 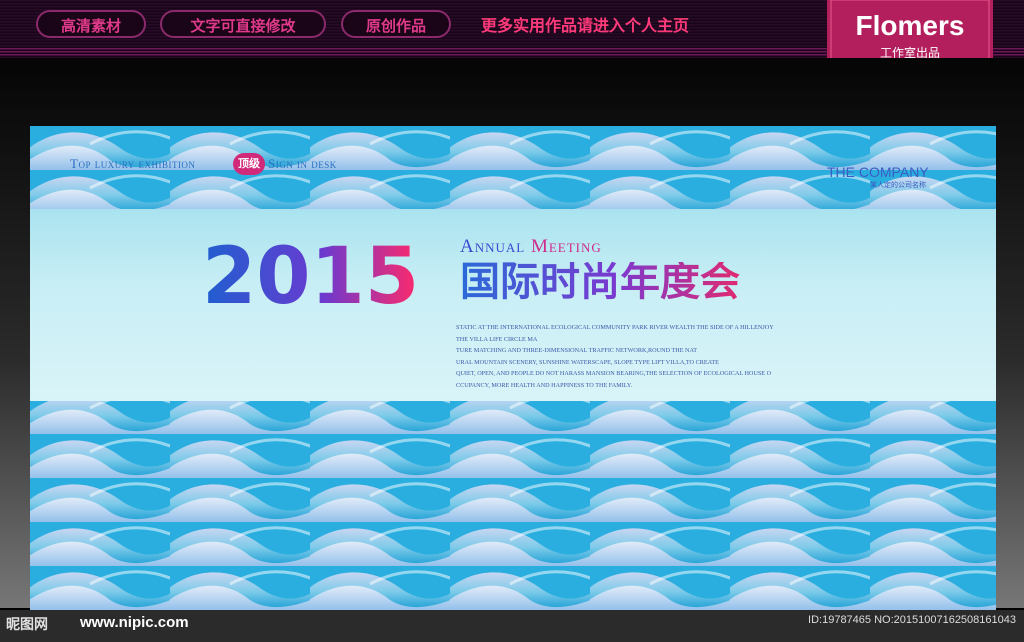 I want to click on brand-name: Flomers, so click(x=910, y=25).